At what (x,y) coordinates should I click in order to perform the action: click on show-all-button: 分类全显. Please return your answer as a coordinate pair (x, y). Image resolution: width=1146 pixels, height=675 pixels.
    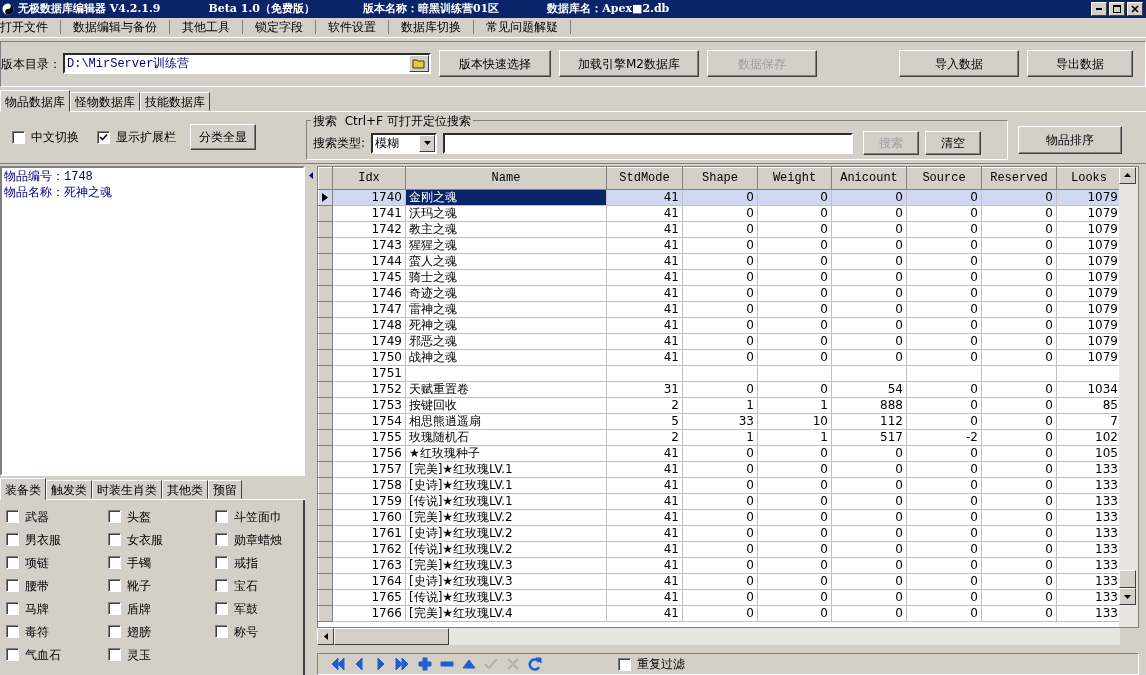
    Looking at the image, I should click on (223, 137).